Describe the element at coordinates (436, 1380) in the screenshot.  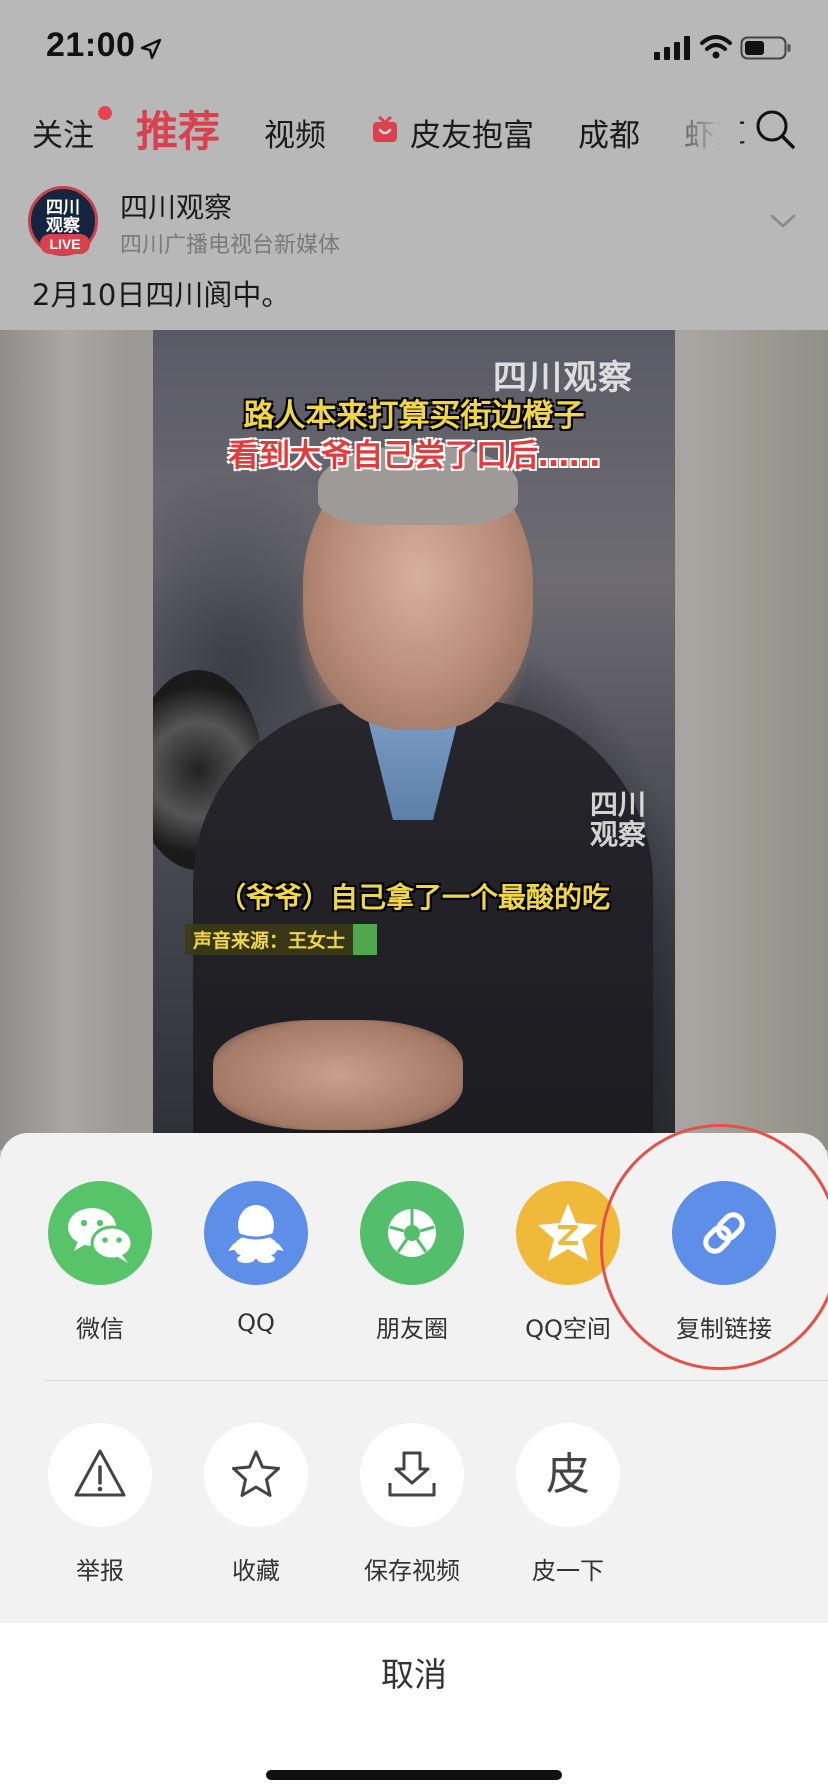
I see `share-sheet-divider` at that location.